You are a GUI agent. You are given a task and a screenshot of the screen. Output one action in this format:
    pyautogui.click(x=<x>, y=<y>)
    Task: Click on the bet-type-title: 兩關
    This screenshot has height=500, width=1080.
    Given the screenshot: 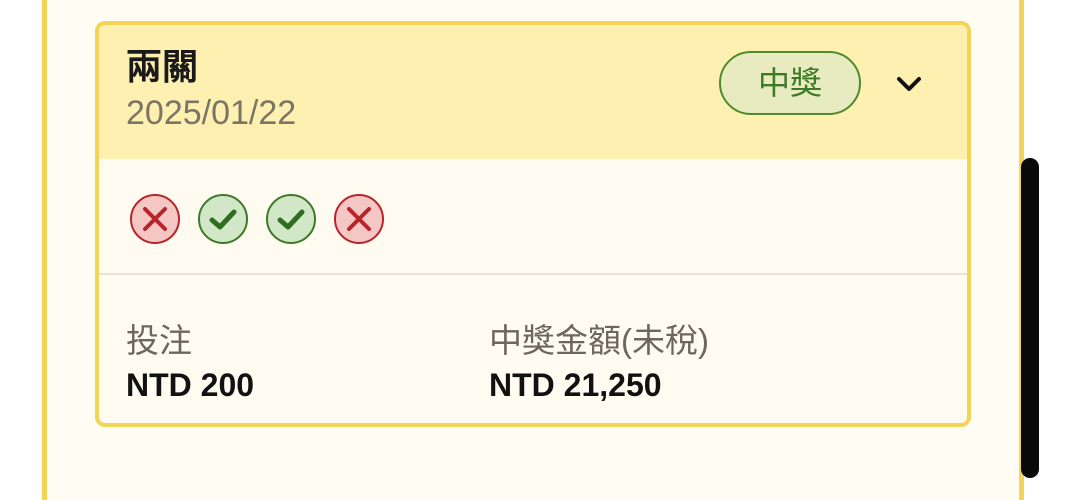 What is the action you would take?
    pyautogui.click(x=162, y=66)
    